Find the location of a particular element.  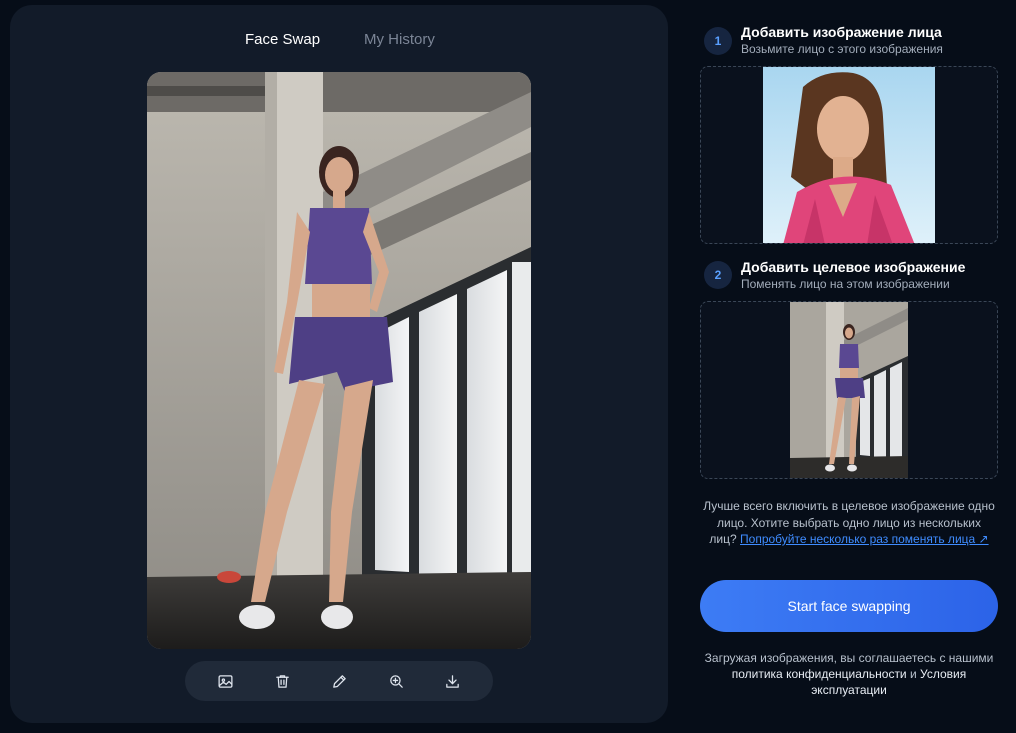

face-image-dropzone is located at coordinates (849, 155).